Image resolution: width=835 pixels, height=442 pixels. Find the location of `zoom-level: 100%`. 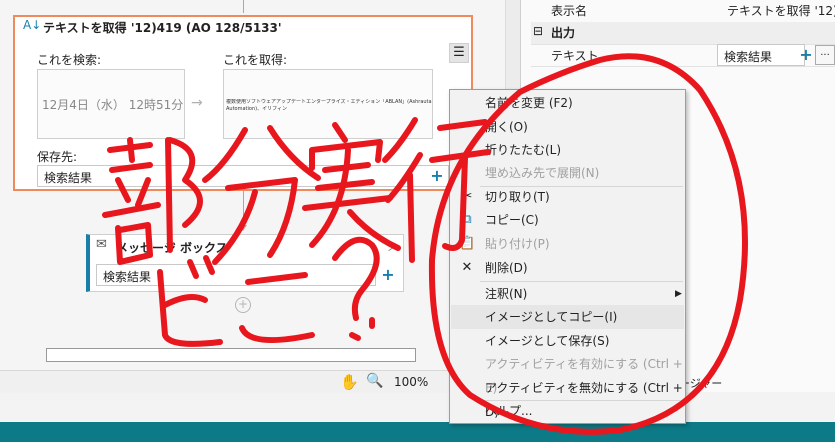

zoom-level: 100% is located at coordinates (411, 382).